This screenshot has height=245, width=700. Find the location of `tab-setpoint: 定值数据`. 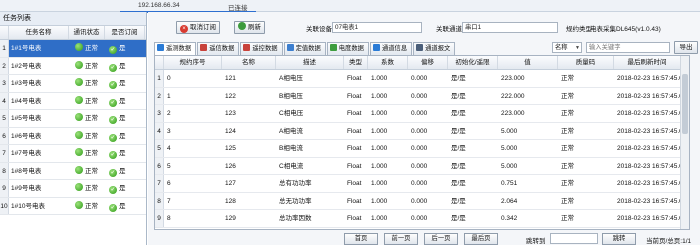

tab-setpoint: 定值数据 is located at coordinates (304, 48).